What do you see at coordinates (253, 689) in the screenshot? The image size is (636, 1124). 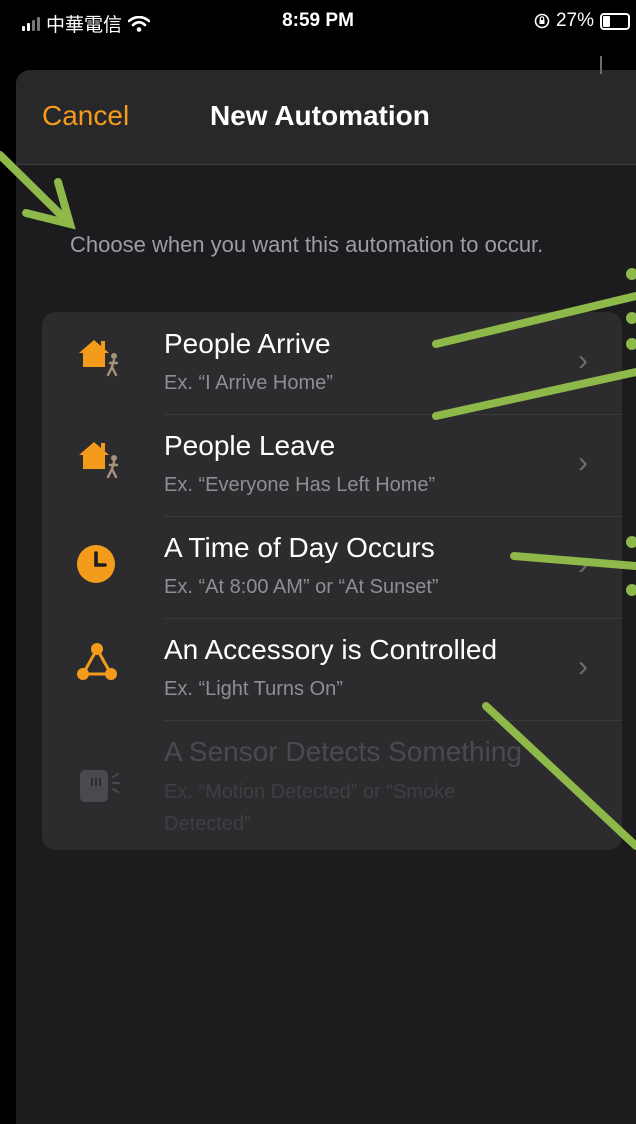 I see `option-subtitle: Ex. “Light Turns On”` at bounding box center [253, 689].